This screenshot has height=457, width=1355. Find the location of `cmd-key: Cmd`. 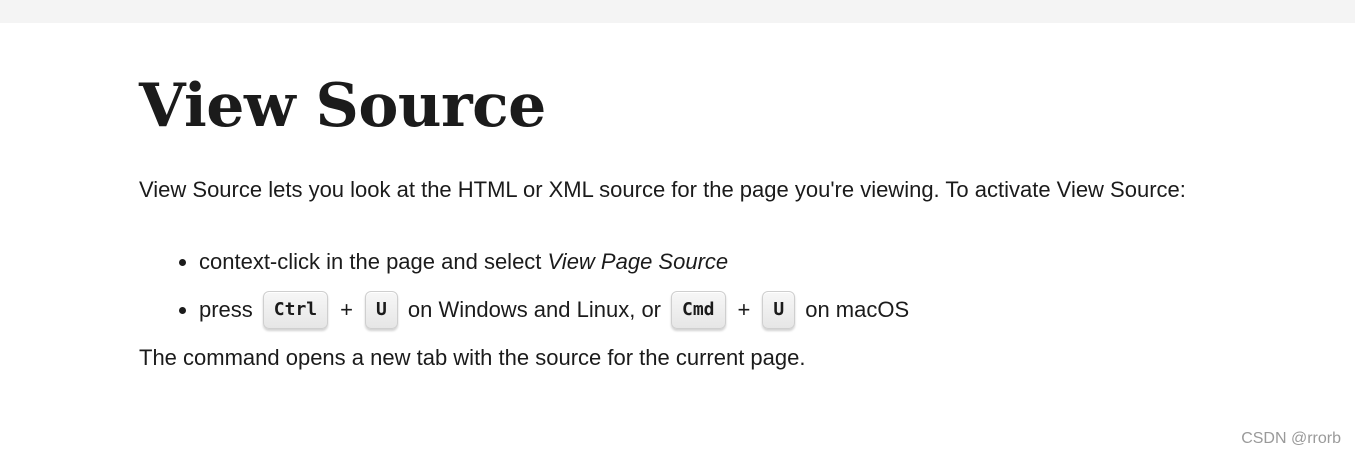

cmd-key: Cmd is located at coordinates (698, 310).